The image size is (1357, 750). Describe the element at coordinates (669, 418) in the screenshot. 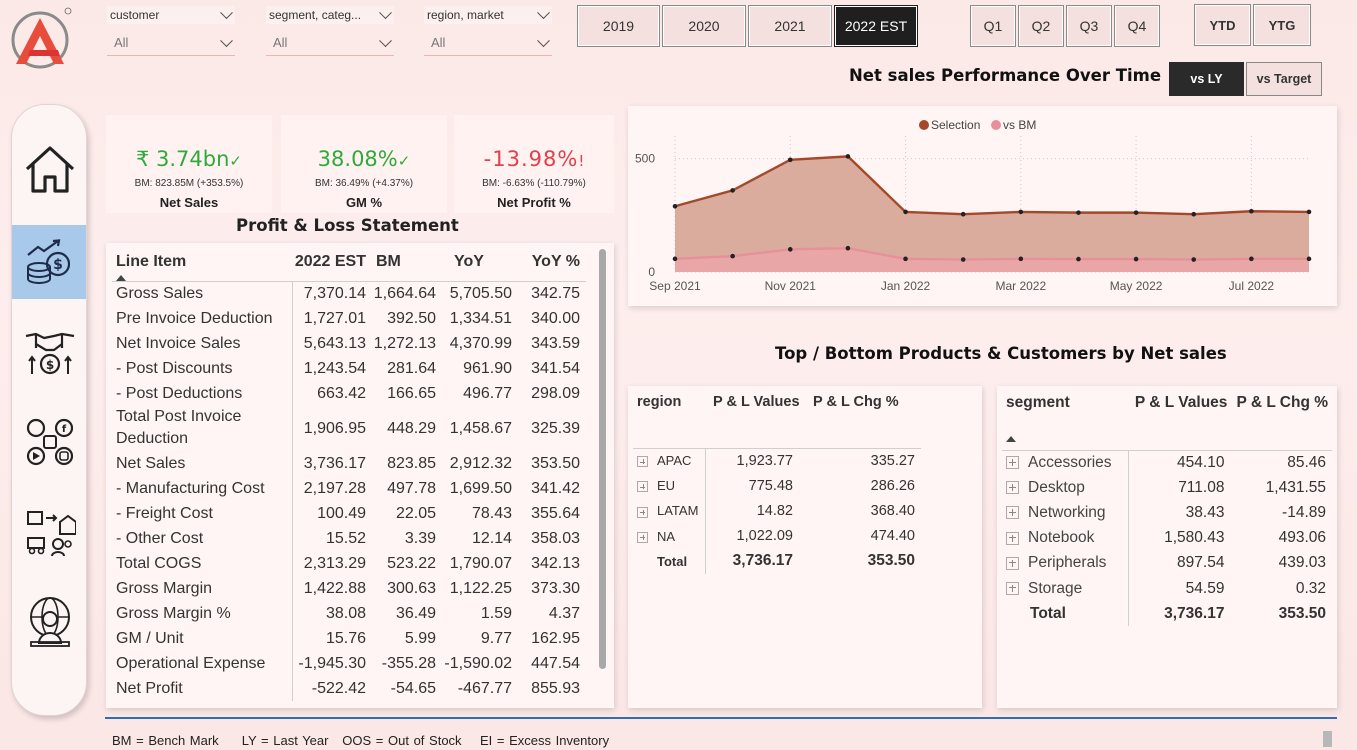

I see `column-header-region: region` at that location.